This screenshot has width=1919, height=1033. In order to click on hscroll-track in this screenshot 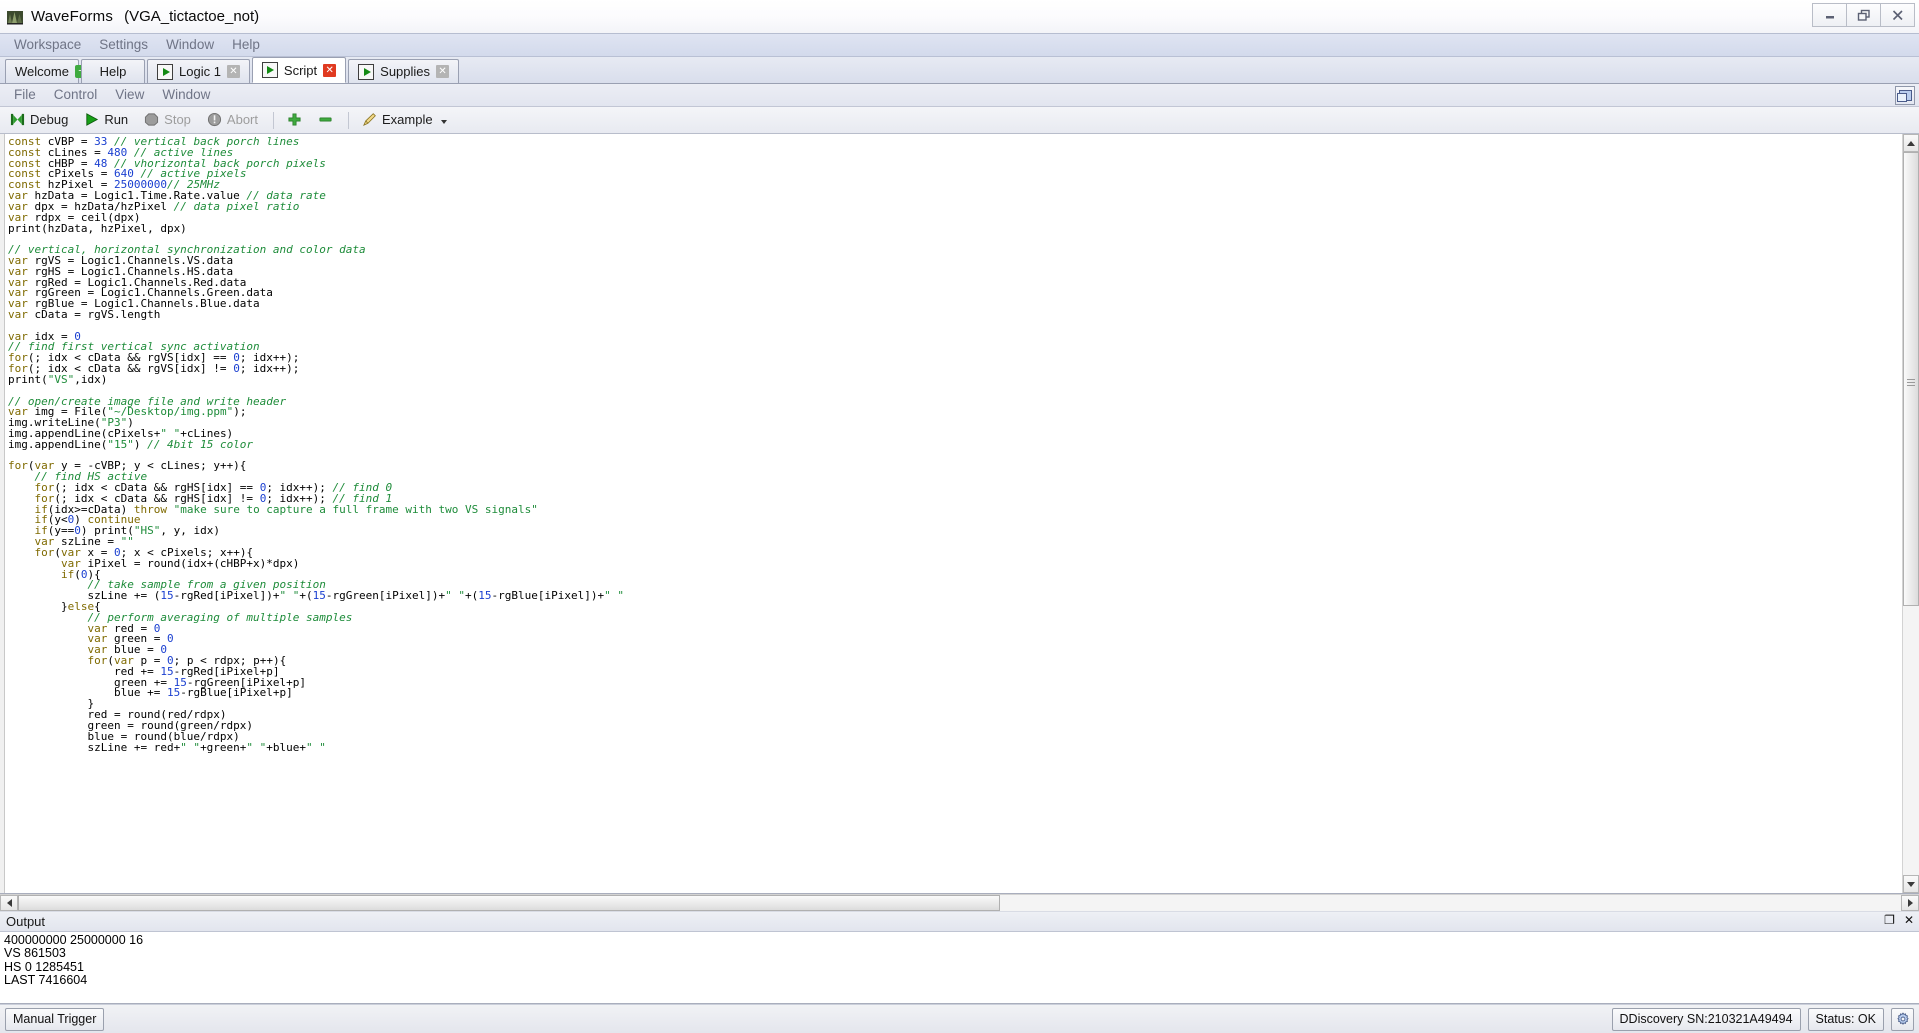, I will do `click(959, 903)`.